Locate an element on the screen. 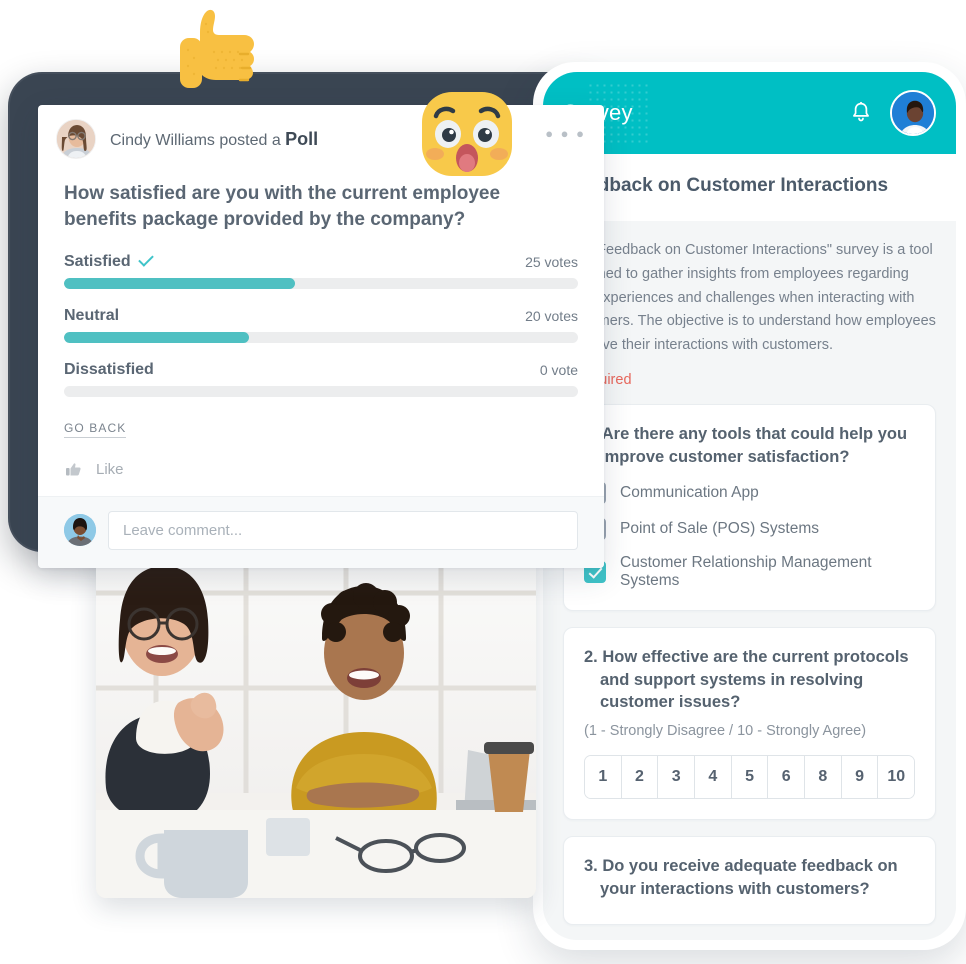  poll-option-header: Satisfied 25 votes is located at coordinates (321, 261).